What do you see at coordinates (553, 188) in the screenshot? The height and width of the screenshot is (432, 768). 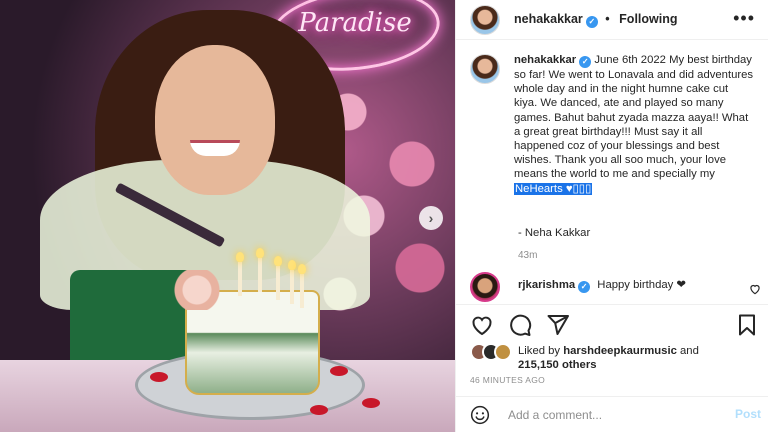 I see `caption-hashtag: NeHearts ♥▯▯▯` at bounding box center [553, 188].